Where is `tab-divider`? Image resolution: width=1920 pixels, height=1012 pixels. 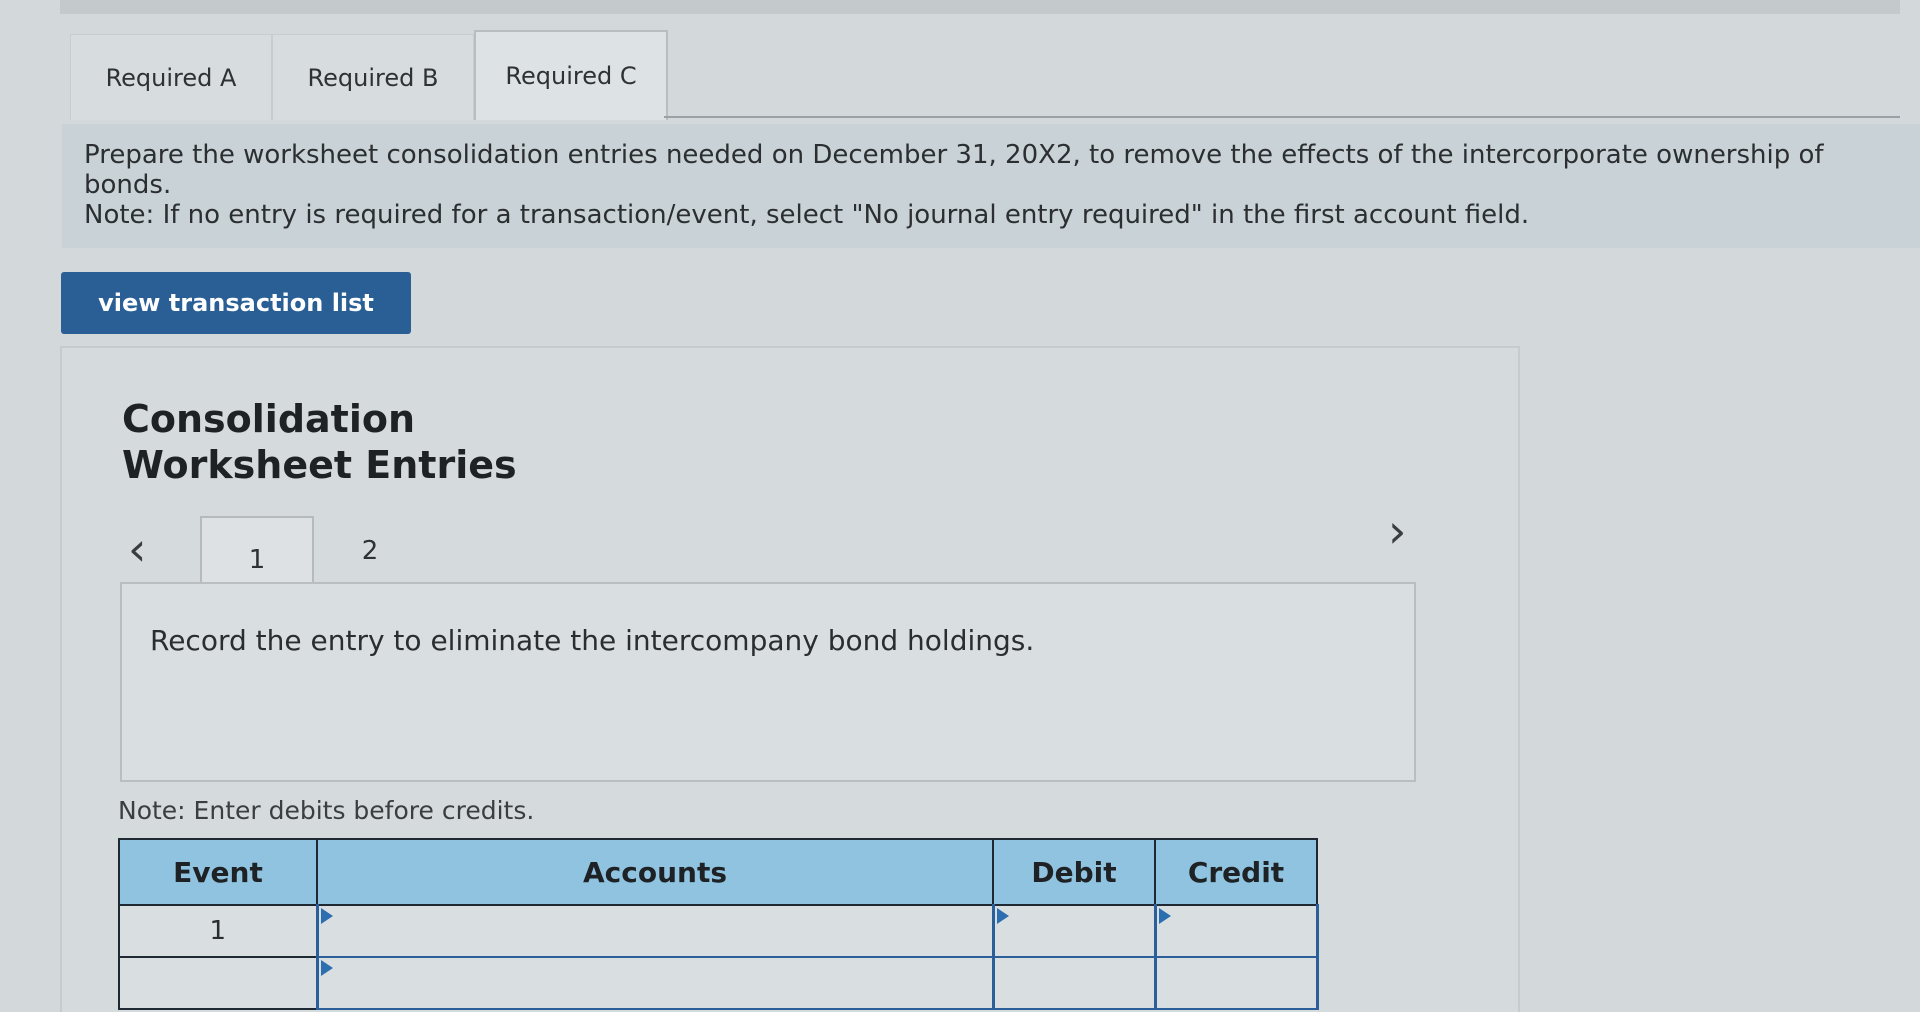
tab-divider is located at coordinates (1282, 117).